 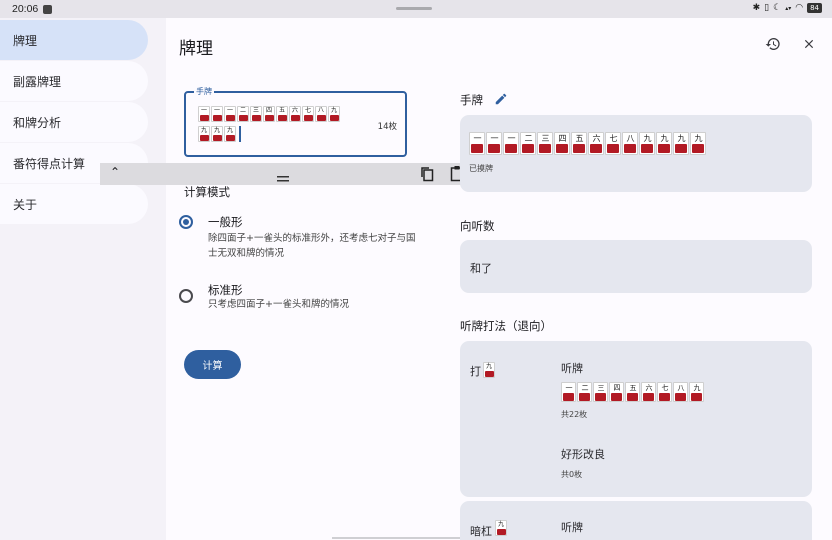 I want to click on improve-label: 好形改良, so click(x=583, y=454).